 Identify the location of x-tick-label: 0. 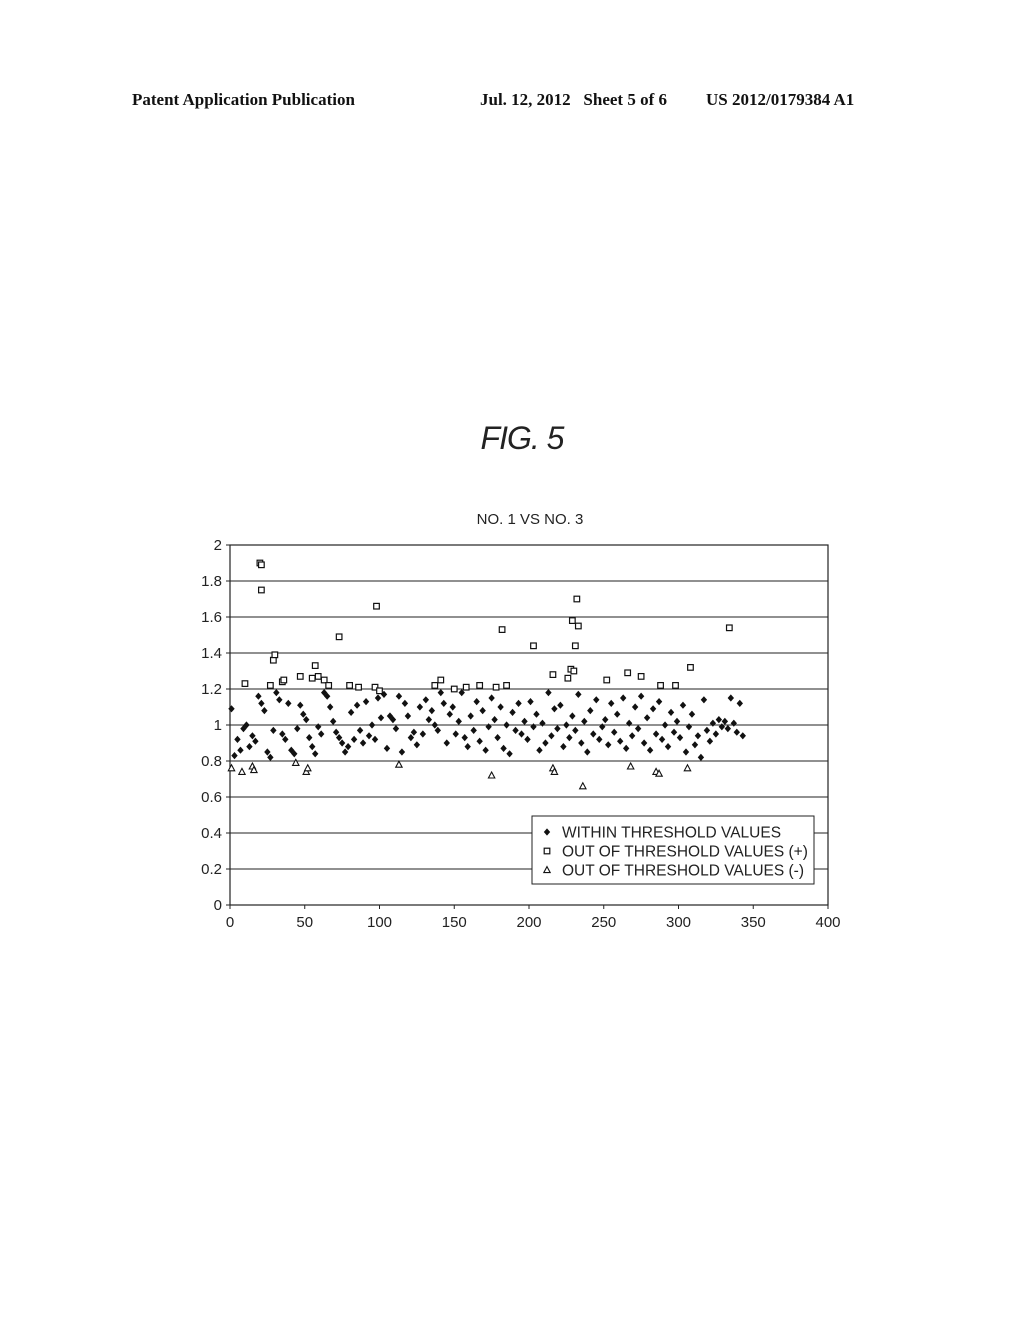
(230, 922).